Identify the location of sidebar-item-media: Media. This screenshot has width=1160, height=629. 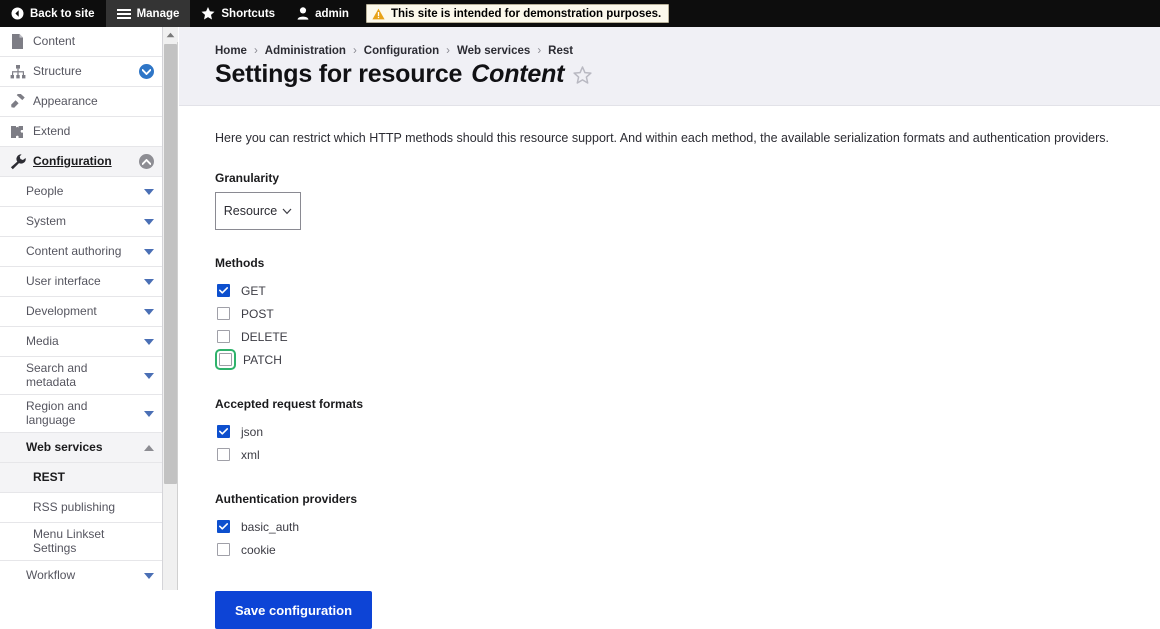
(81, 342).